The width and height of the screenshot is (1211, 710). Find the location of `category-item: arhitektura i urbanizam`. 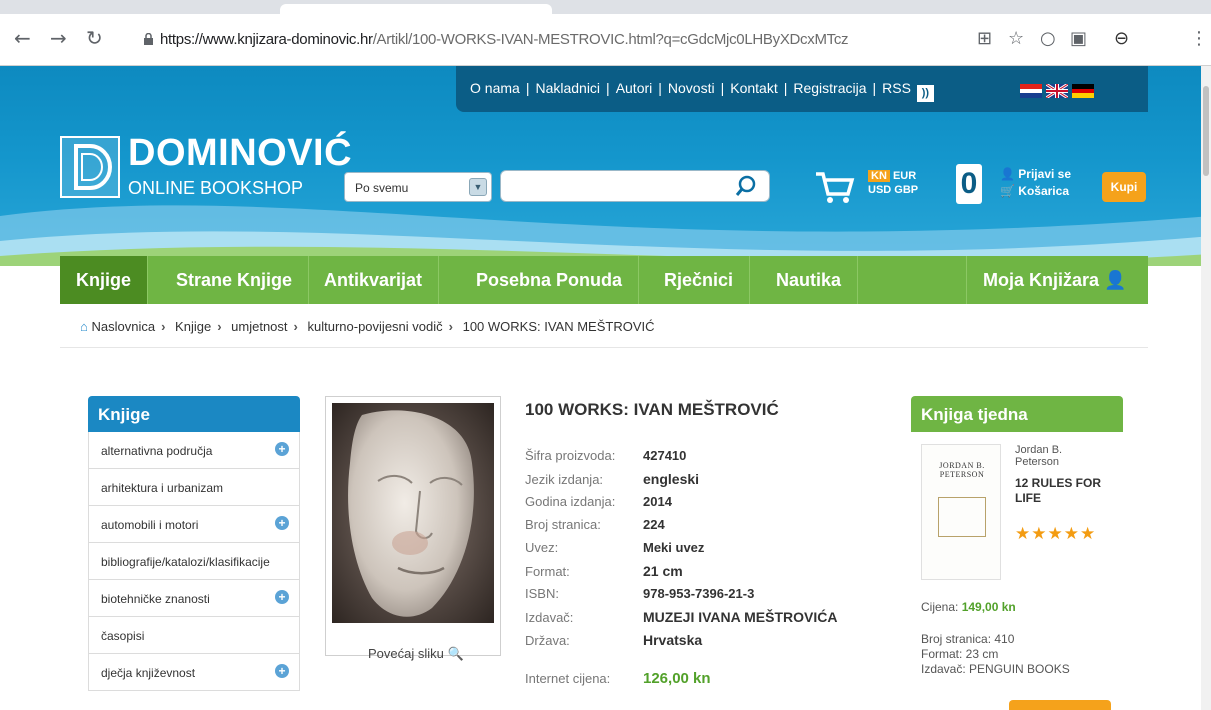

category-item: arhitektura i urbanizam is located at coordinates (194, 487).